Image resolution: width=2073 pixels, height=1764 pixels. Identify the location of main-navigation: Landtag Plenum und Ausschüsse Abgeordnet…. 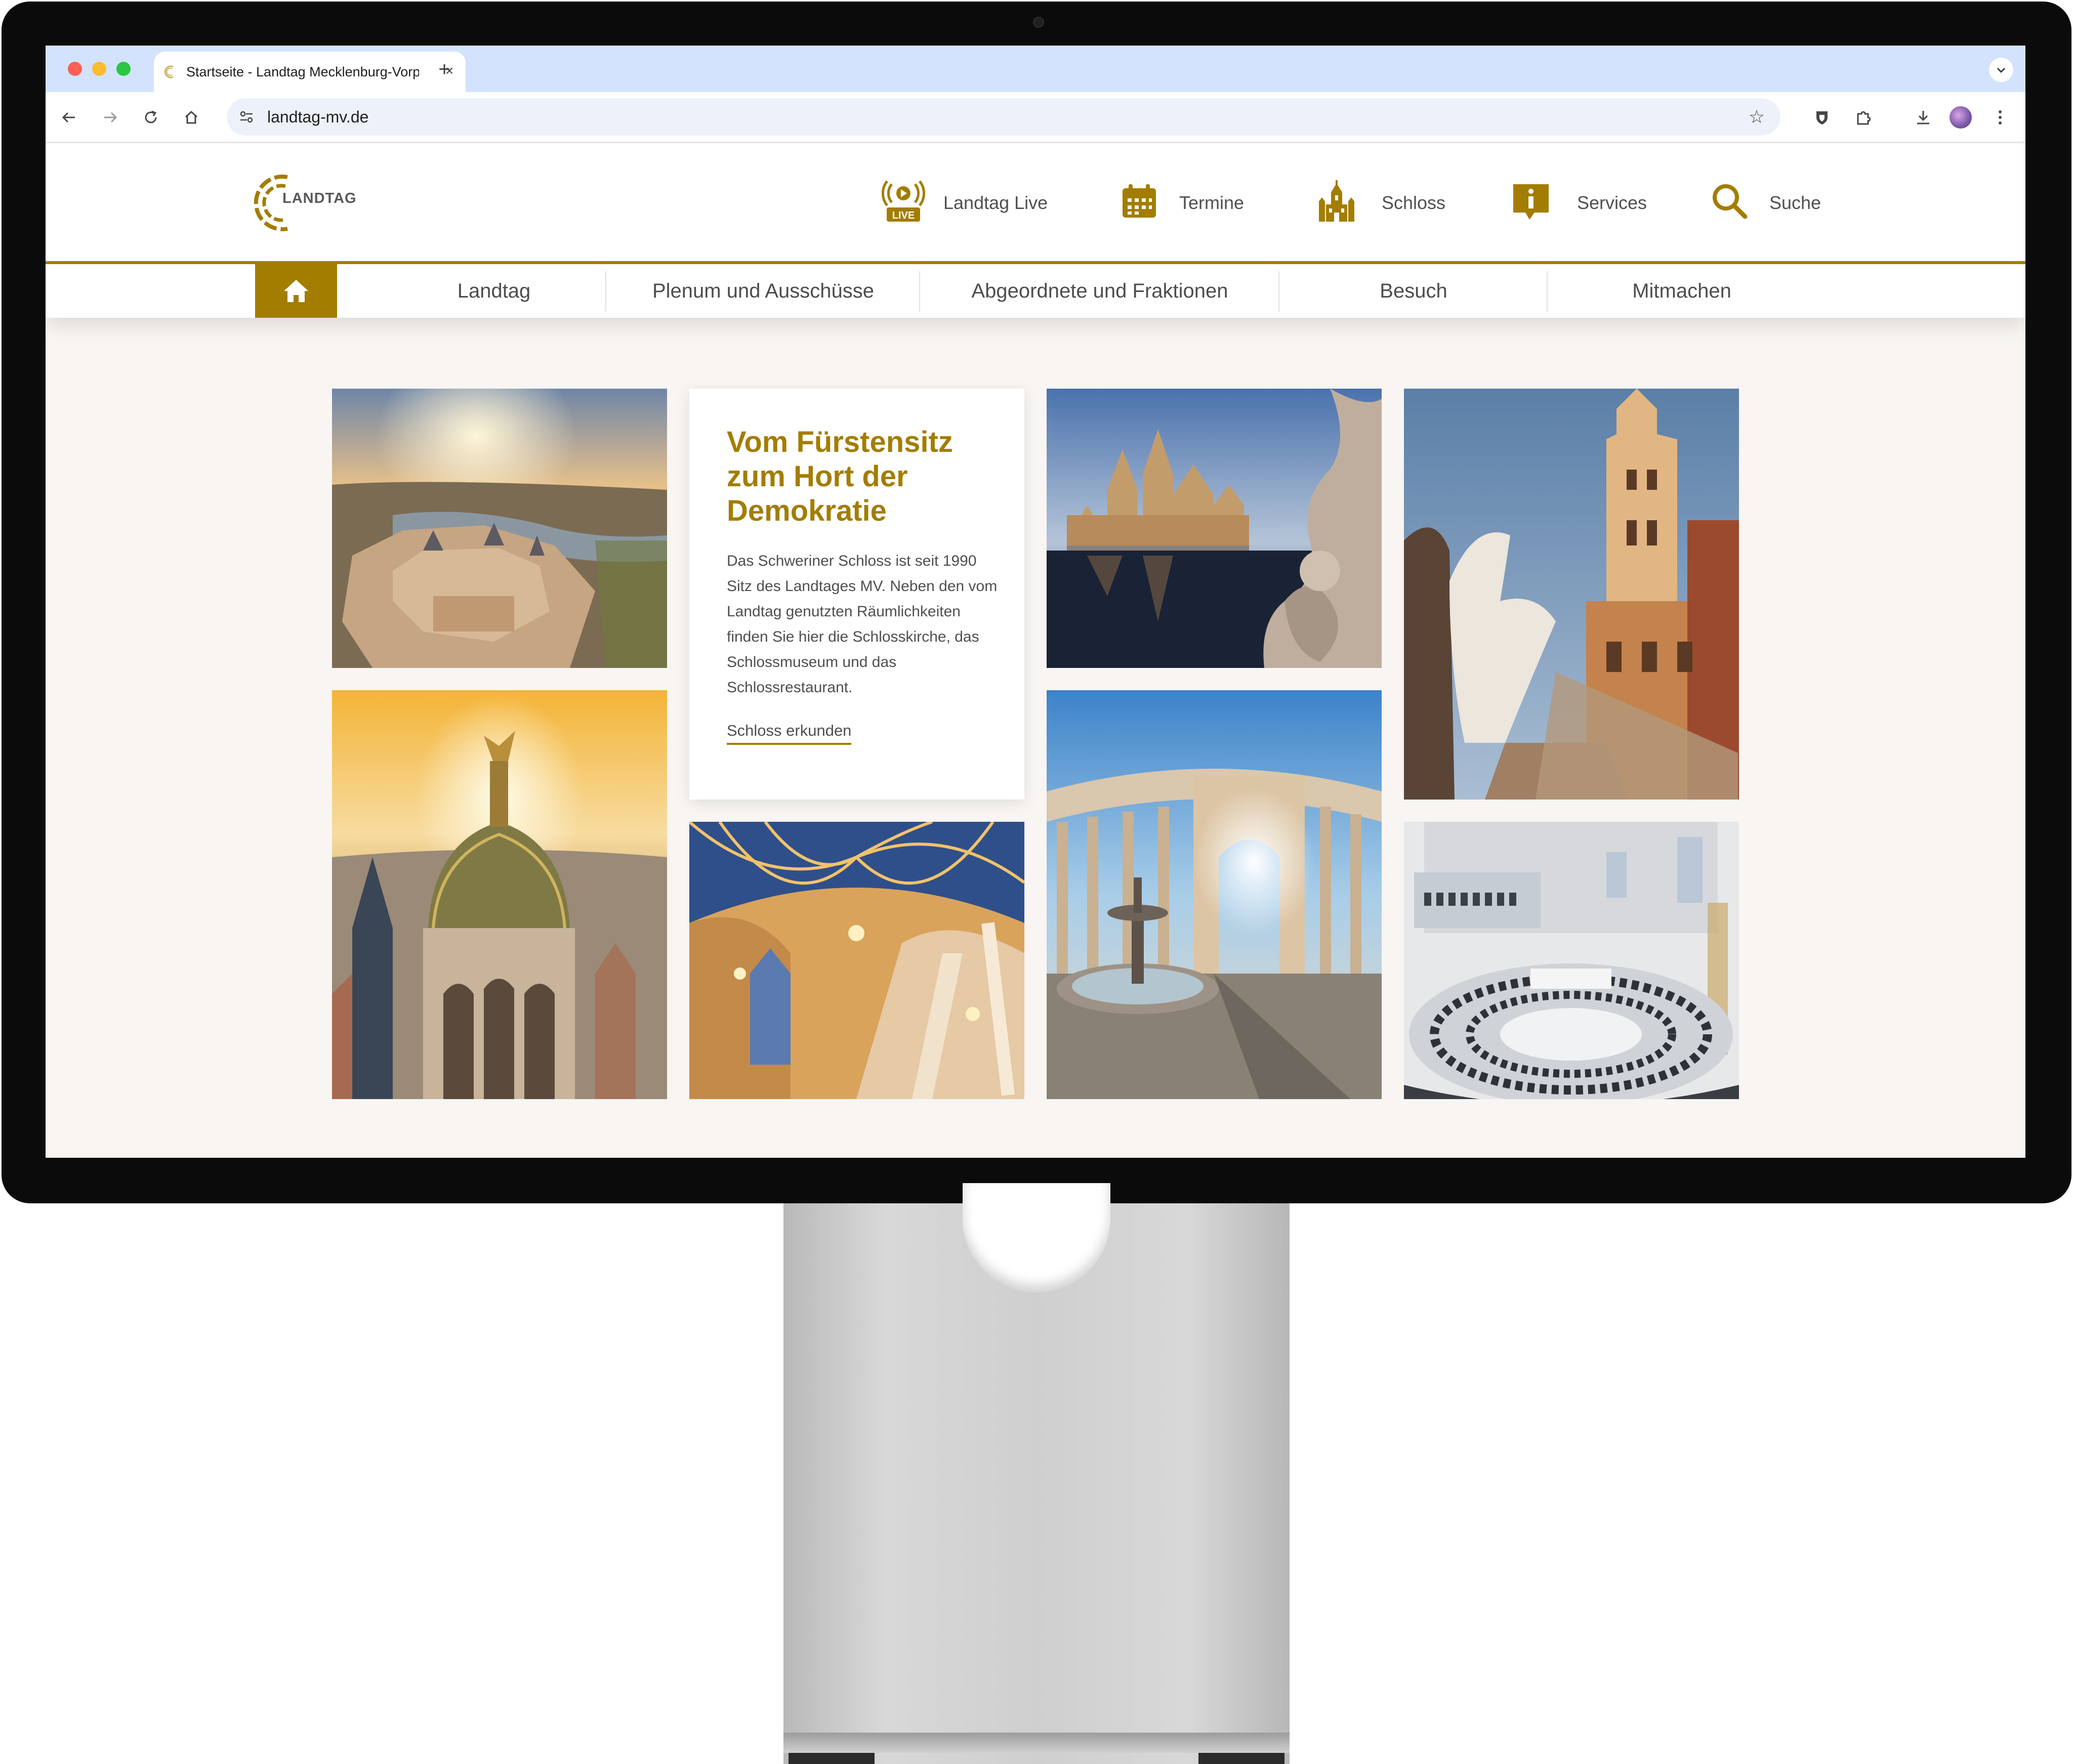
(1035, 289).